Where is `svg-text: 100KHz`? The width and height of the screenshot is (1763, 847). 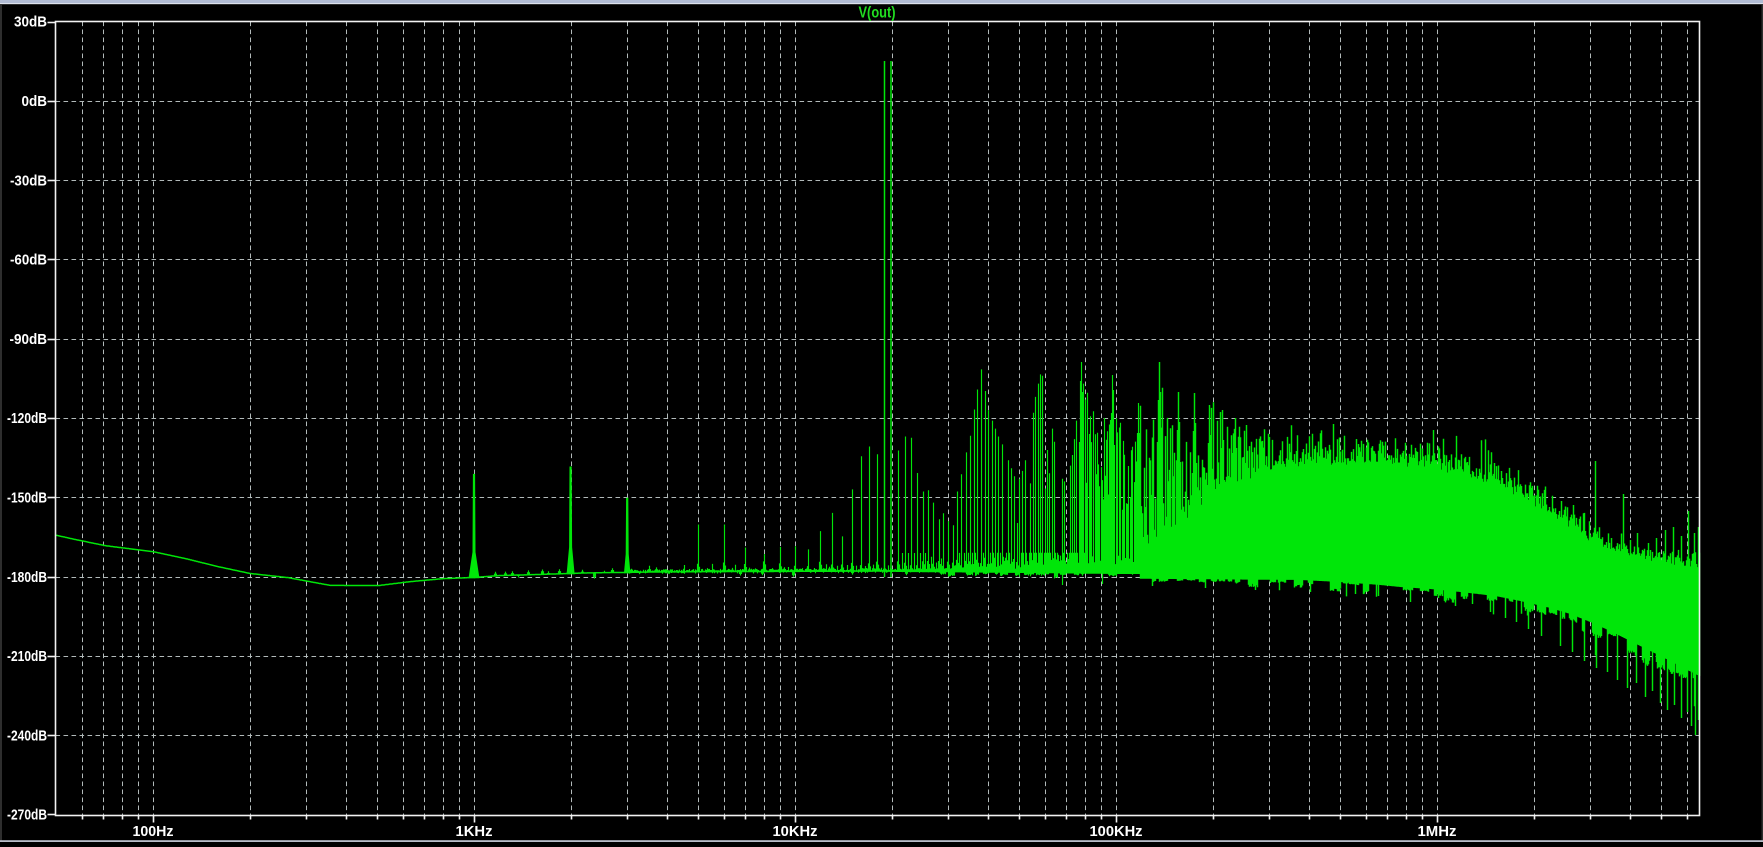
svg-text: 100KHz is located at coordinates (1116, 832).